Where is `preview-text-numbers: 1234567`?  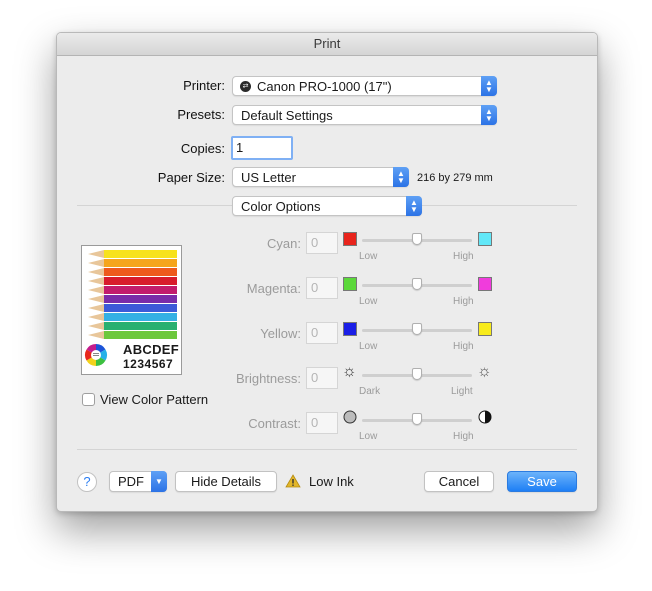 preview-text-numbers: 1234567 is located at coordinates (148, 364).